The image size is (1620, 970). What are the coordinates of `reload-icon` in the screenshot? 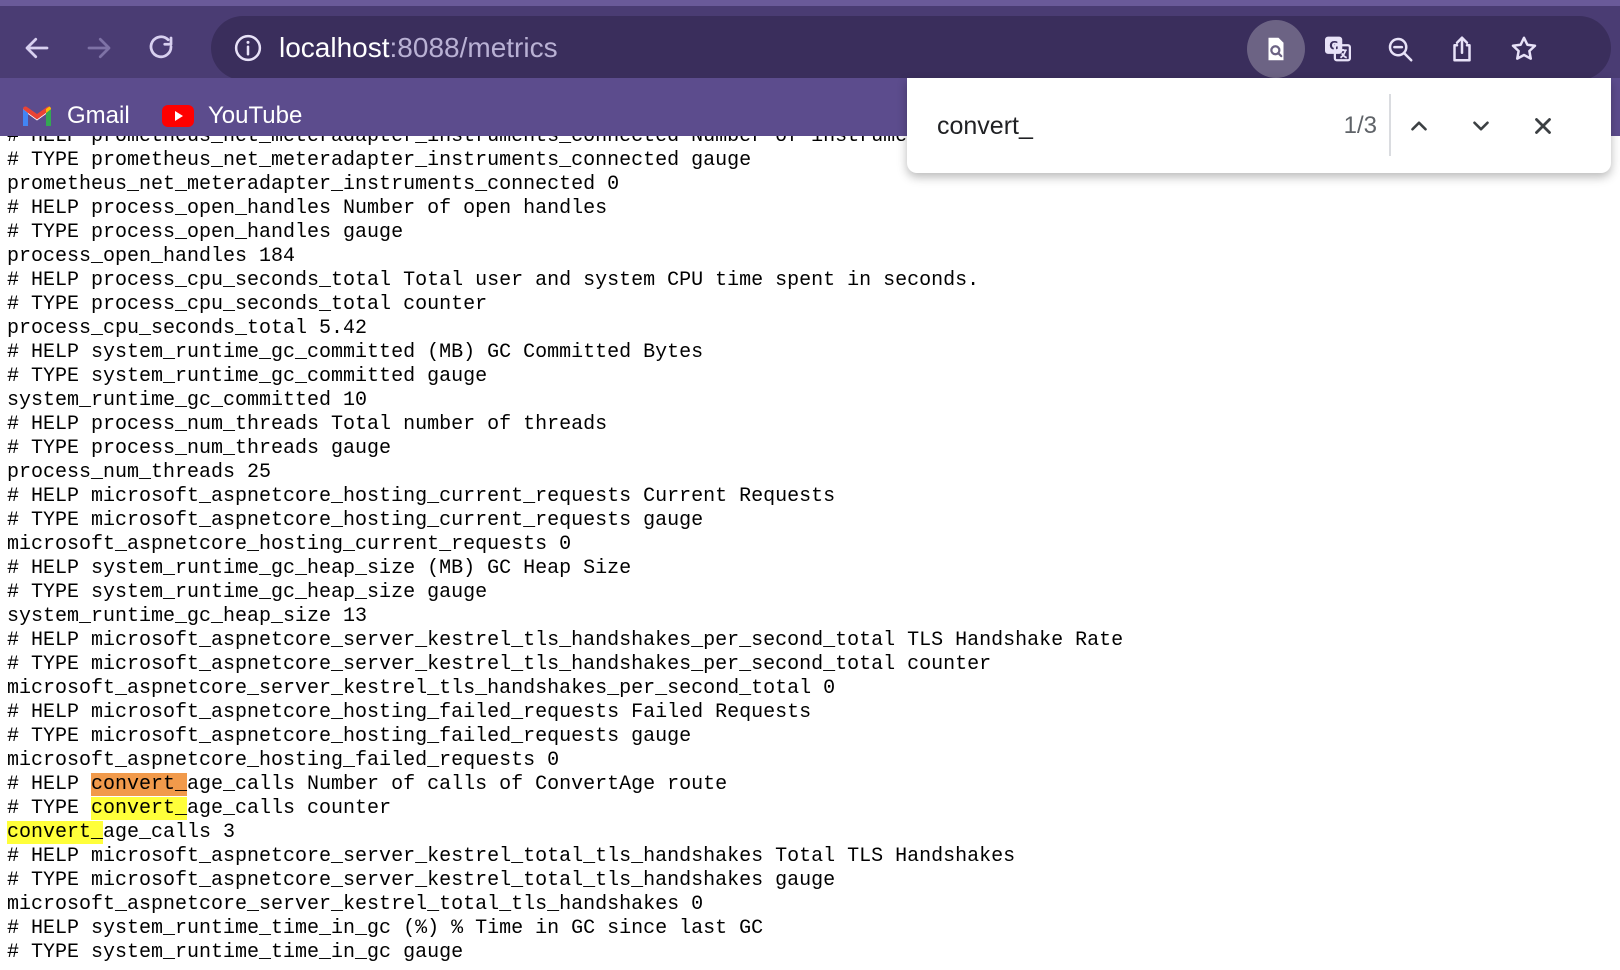 It's located at (161, 47).